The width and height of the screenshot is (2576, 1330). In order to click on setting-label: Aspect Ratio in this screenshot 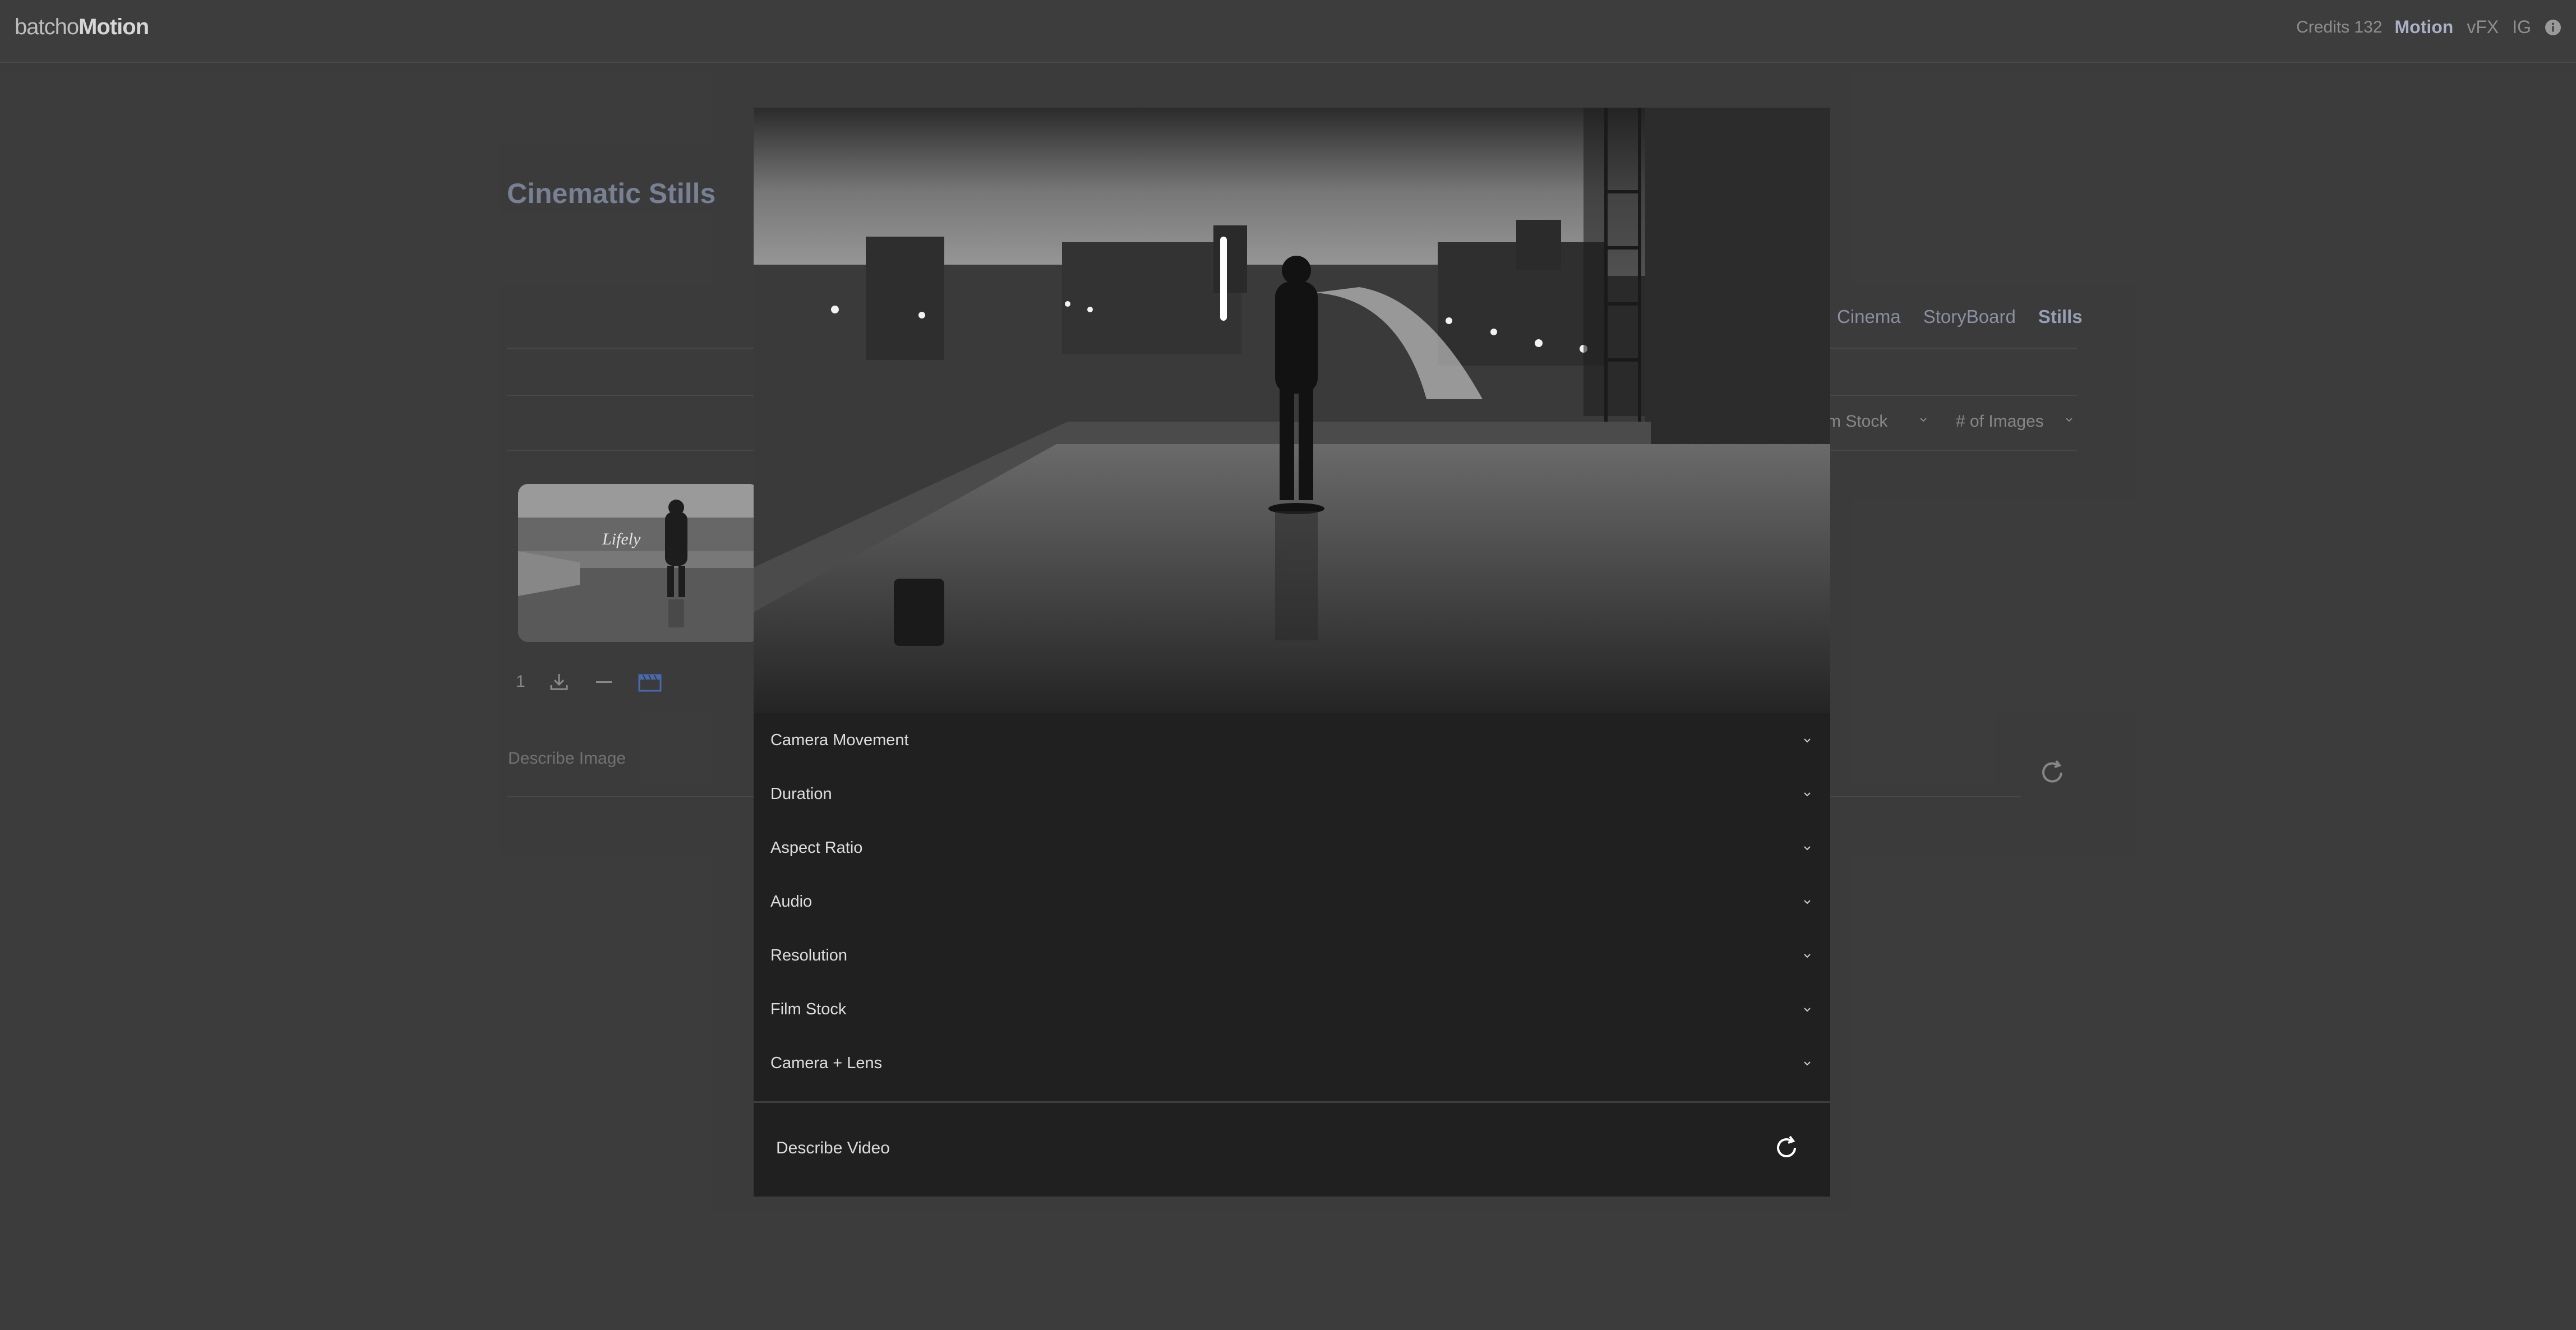, I will do `click(816, 848)`.